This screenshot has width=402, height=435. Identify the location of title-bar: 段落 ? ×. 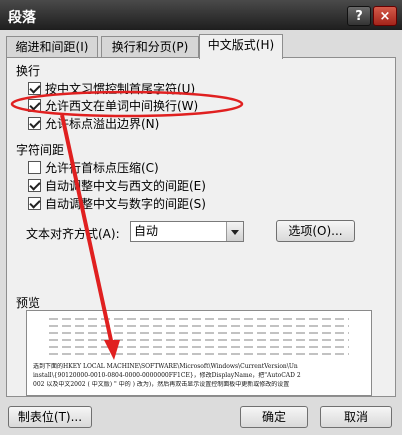
(201, 15).